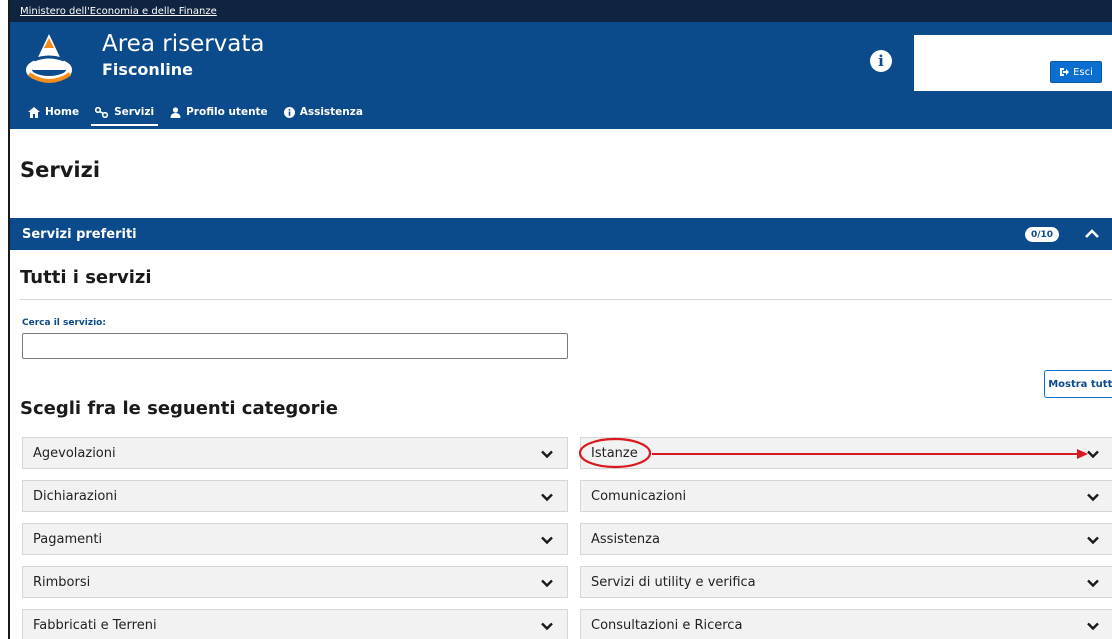 Image resolution: width=1112 pixels, height=639 pixels. Describe the element at coordinates (179, 408) in the screenshot. I see `categories-title: Scegli fra le seguenti categorie` at that location.